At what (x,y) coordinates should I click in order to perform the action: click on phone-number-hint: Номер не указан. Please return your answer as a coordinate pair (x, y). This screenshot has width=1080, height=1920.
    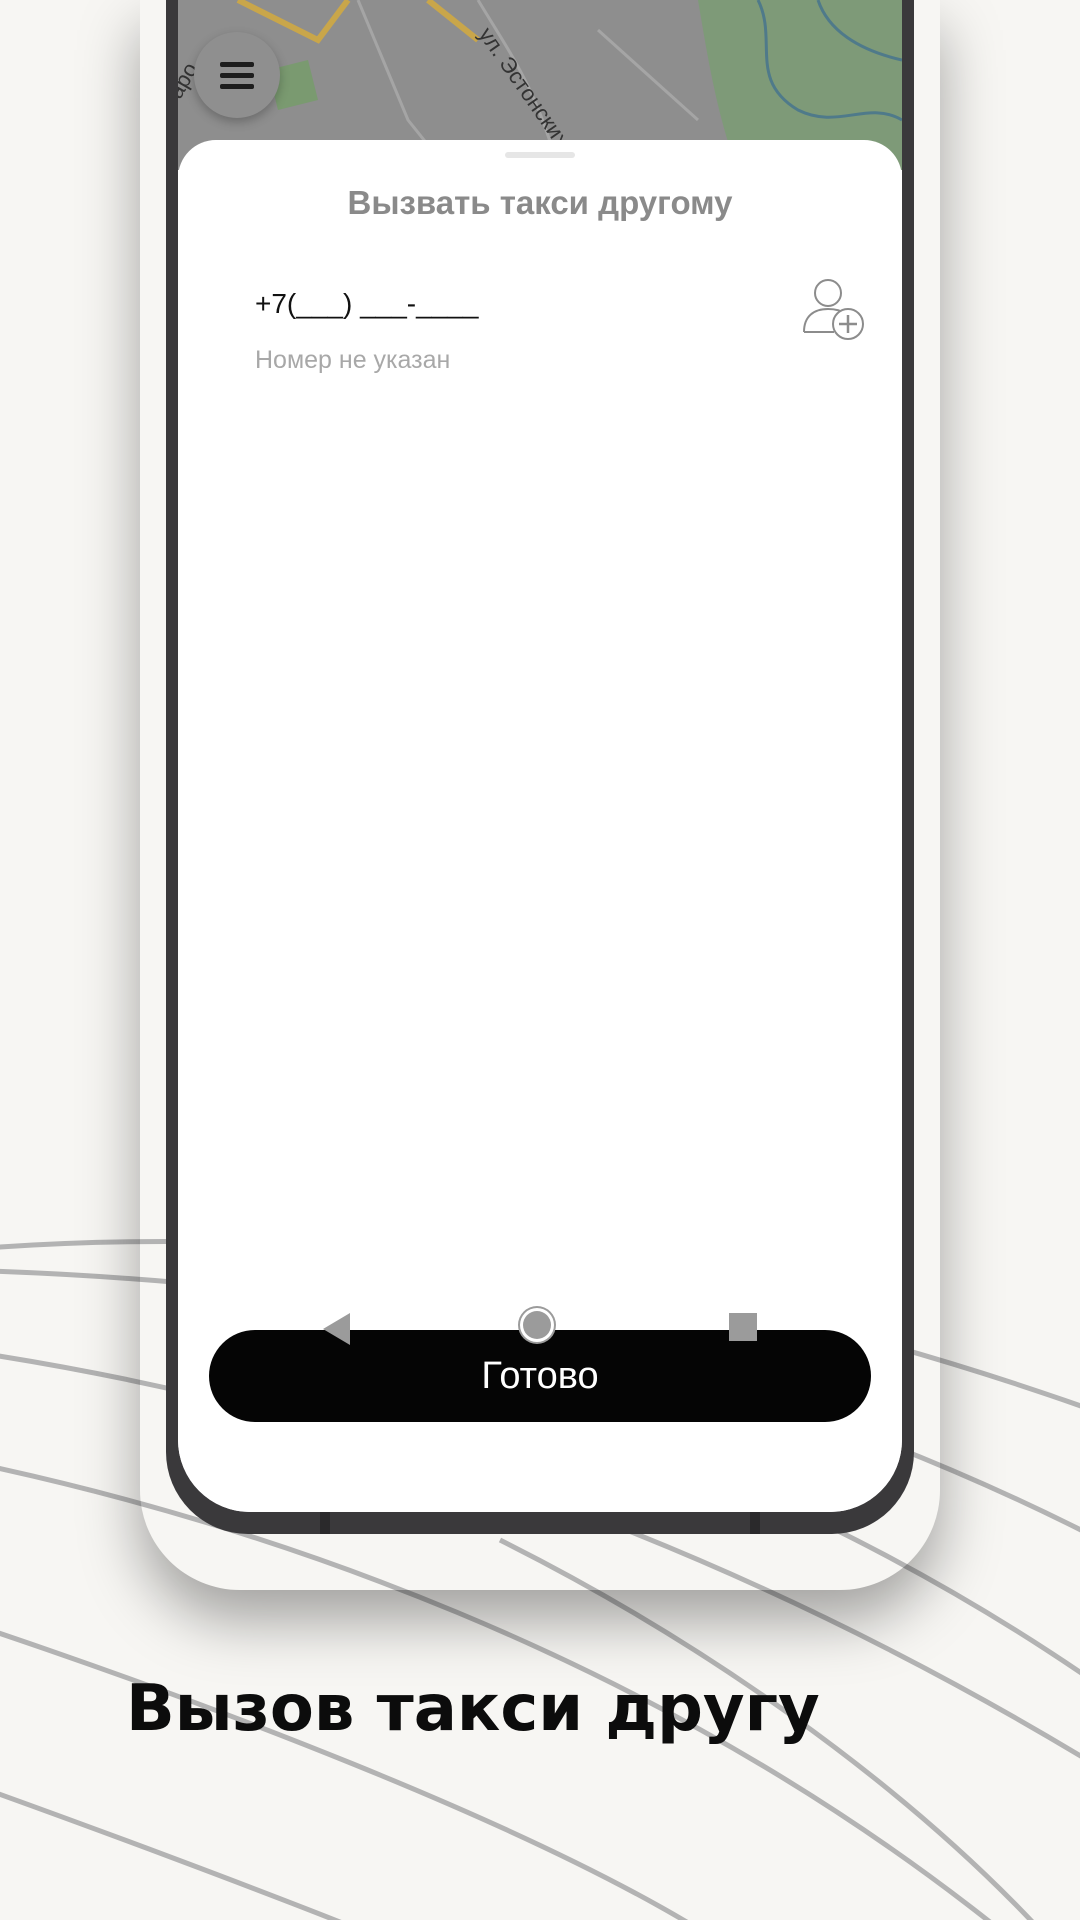
    Looking at the image, I should click on (353, 360).